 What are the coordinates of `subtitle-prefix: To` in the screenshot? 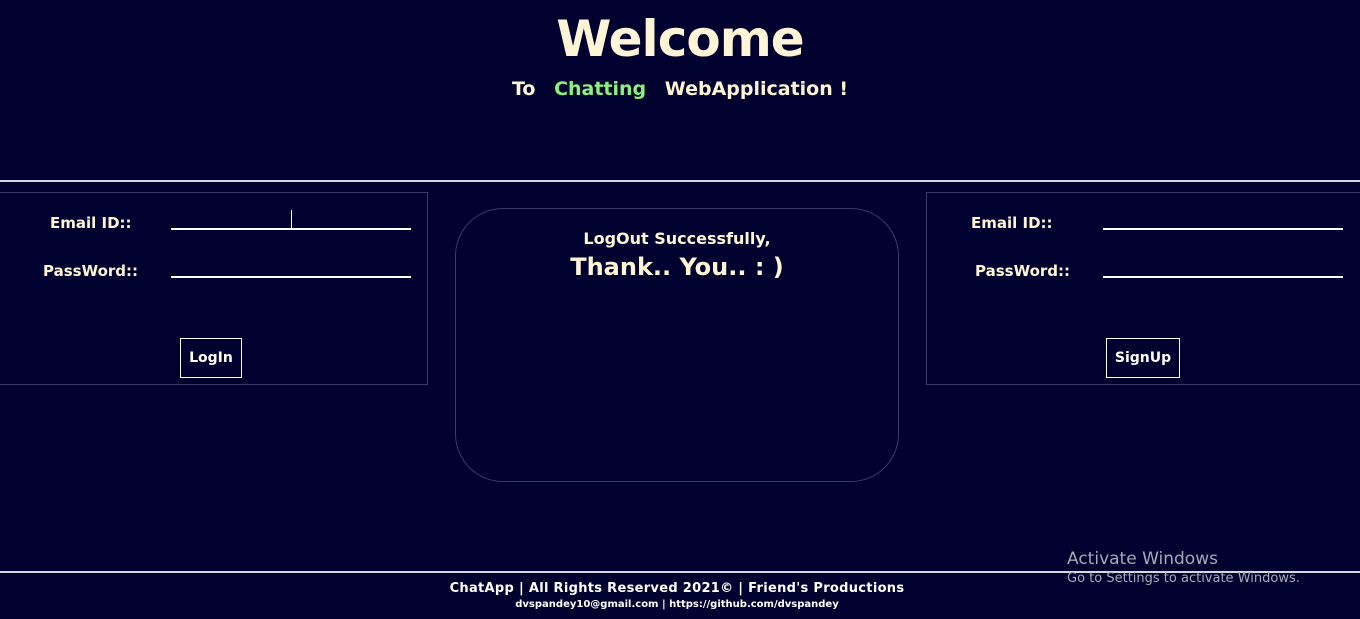 It's located at (523, 89).